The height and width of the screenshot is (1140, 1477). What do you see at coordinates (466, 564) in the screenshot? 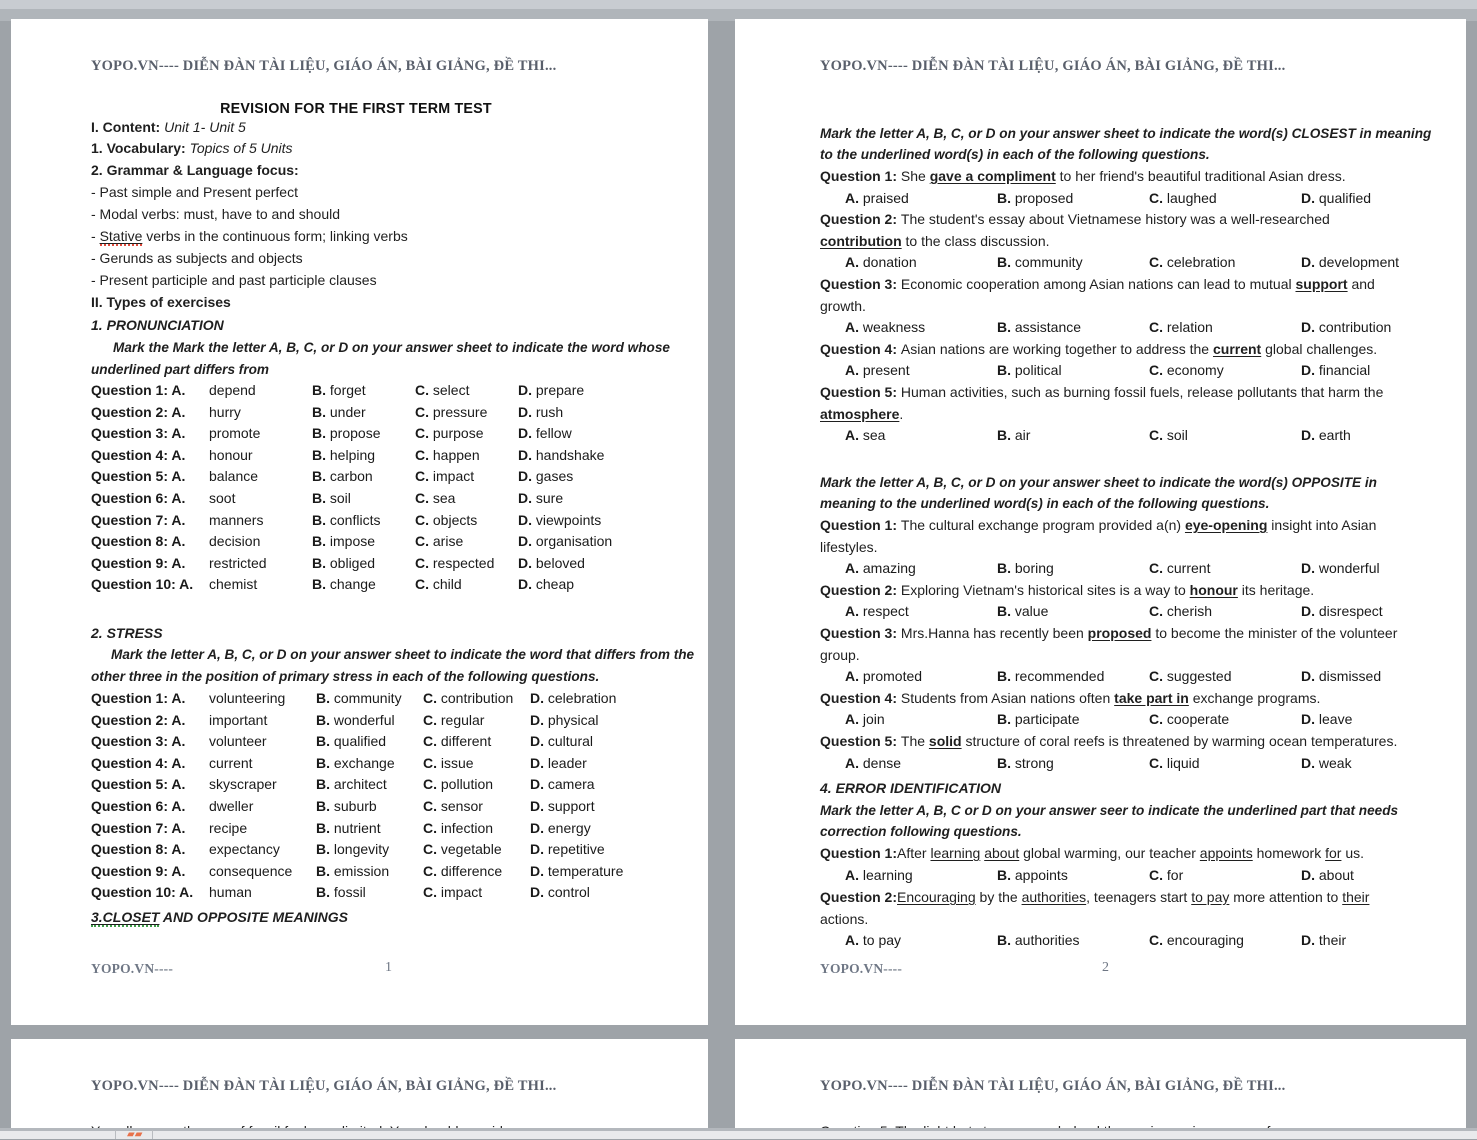
I see `option-c: C. respected` at bounding box center [466, 564].